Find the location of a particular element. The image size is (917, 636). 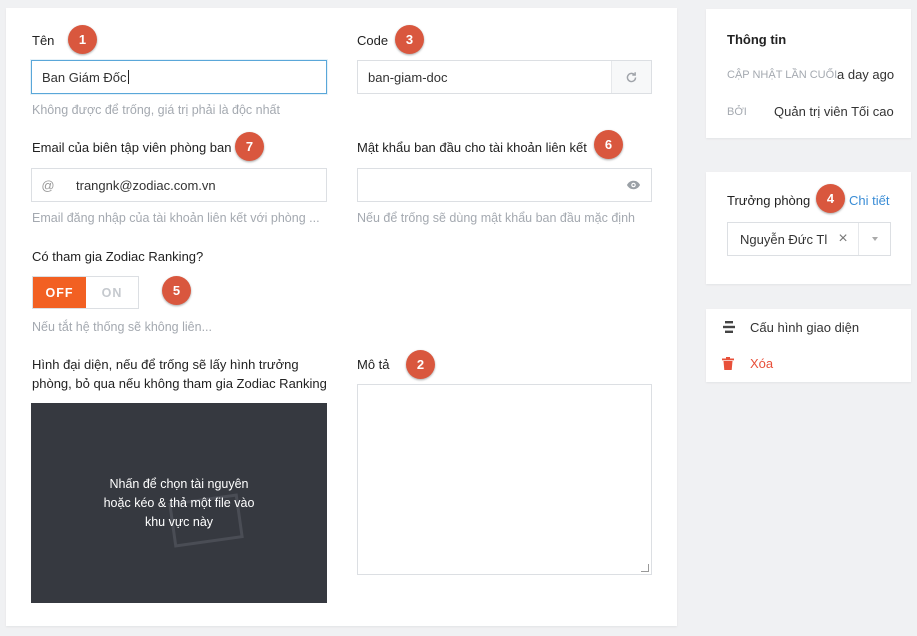

toggle-on-option: ON is located at coordinates (112, 292).